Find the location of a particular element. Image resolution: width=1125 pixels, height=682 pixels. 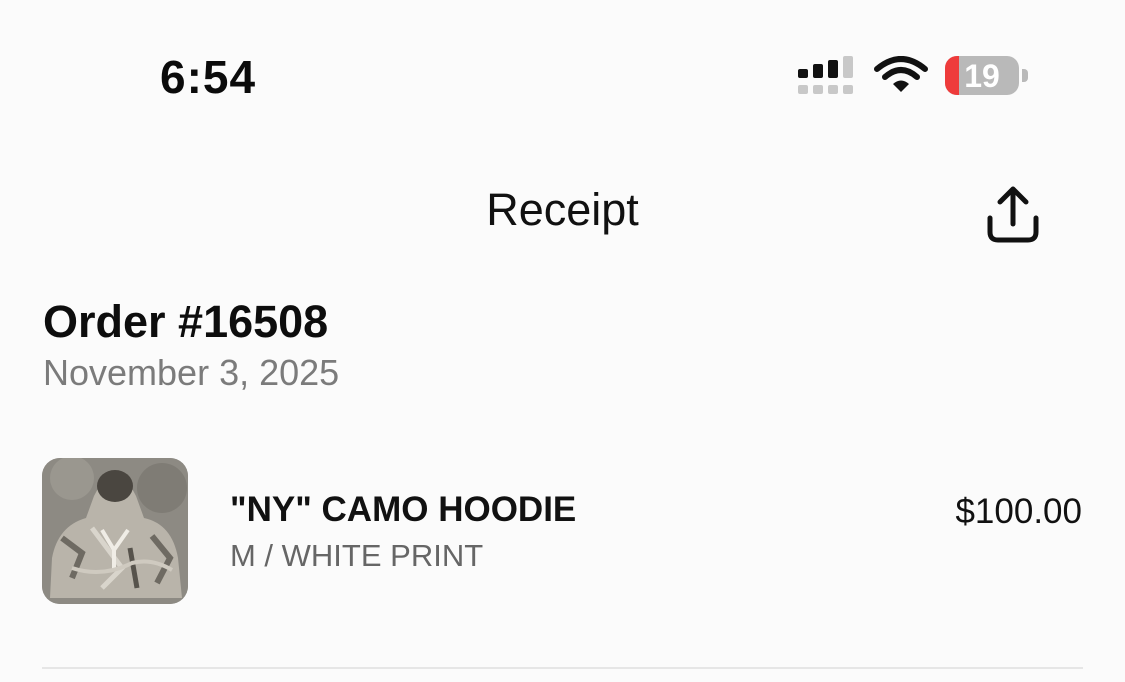

order-title: Order #16508 is located at coordinates (186, 321).